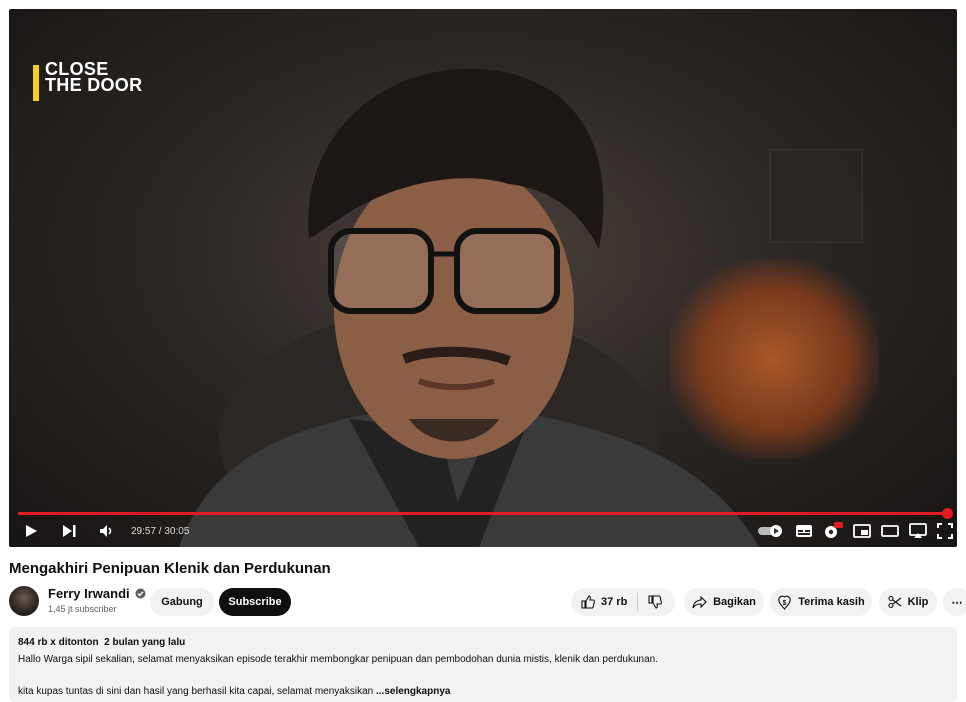 This screenshot has height=702, width=966. I want to click on watermark-line2: THE DOOR, so click(94, 85).